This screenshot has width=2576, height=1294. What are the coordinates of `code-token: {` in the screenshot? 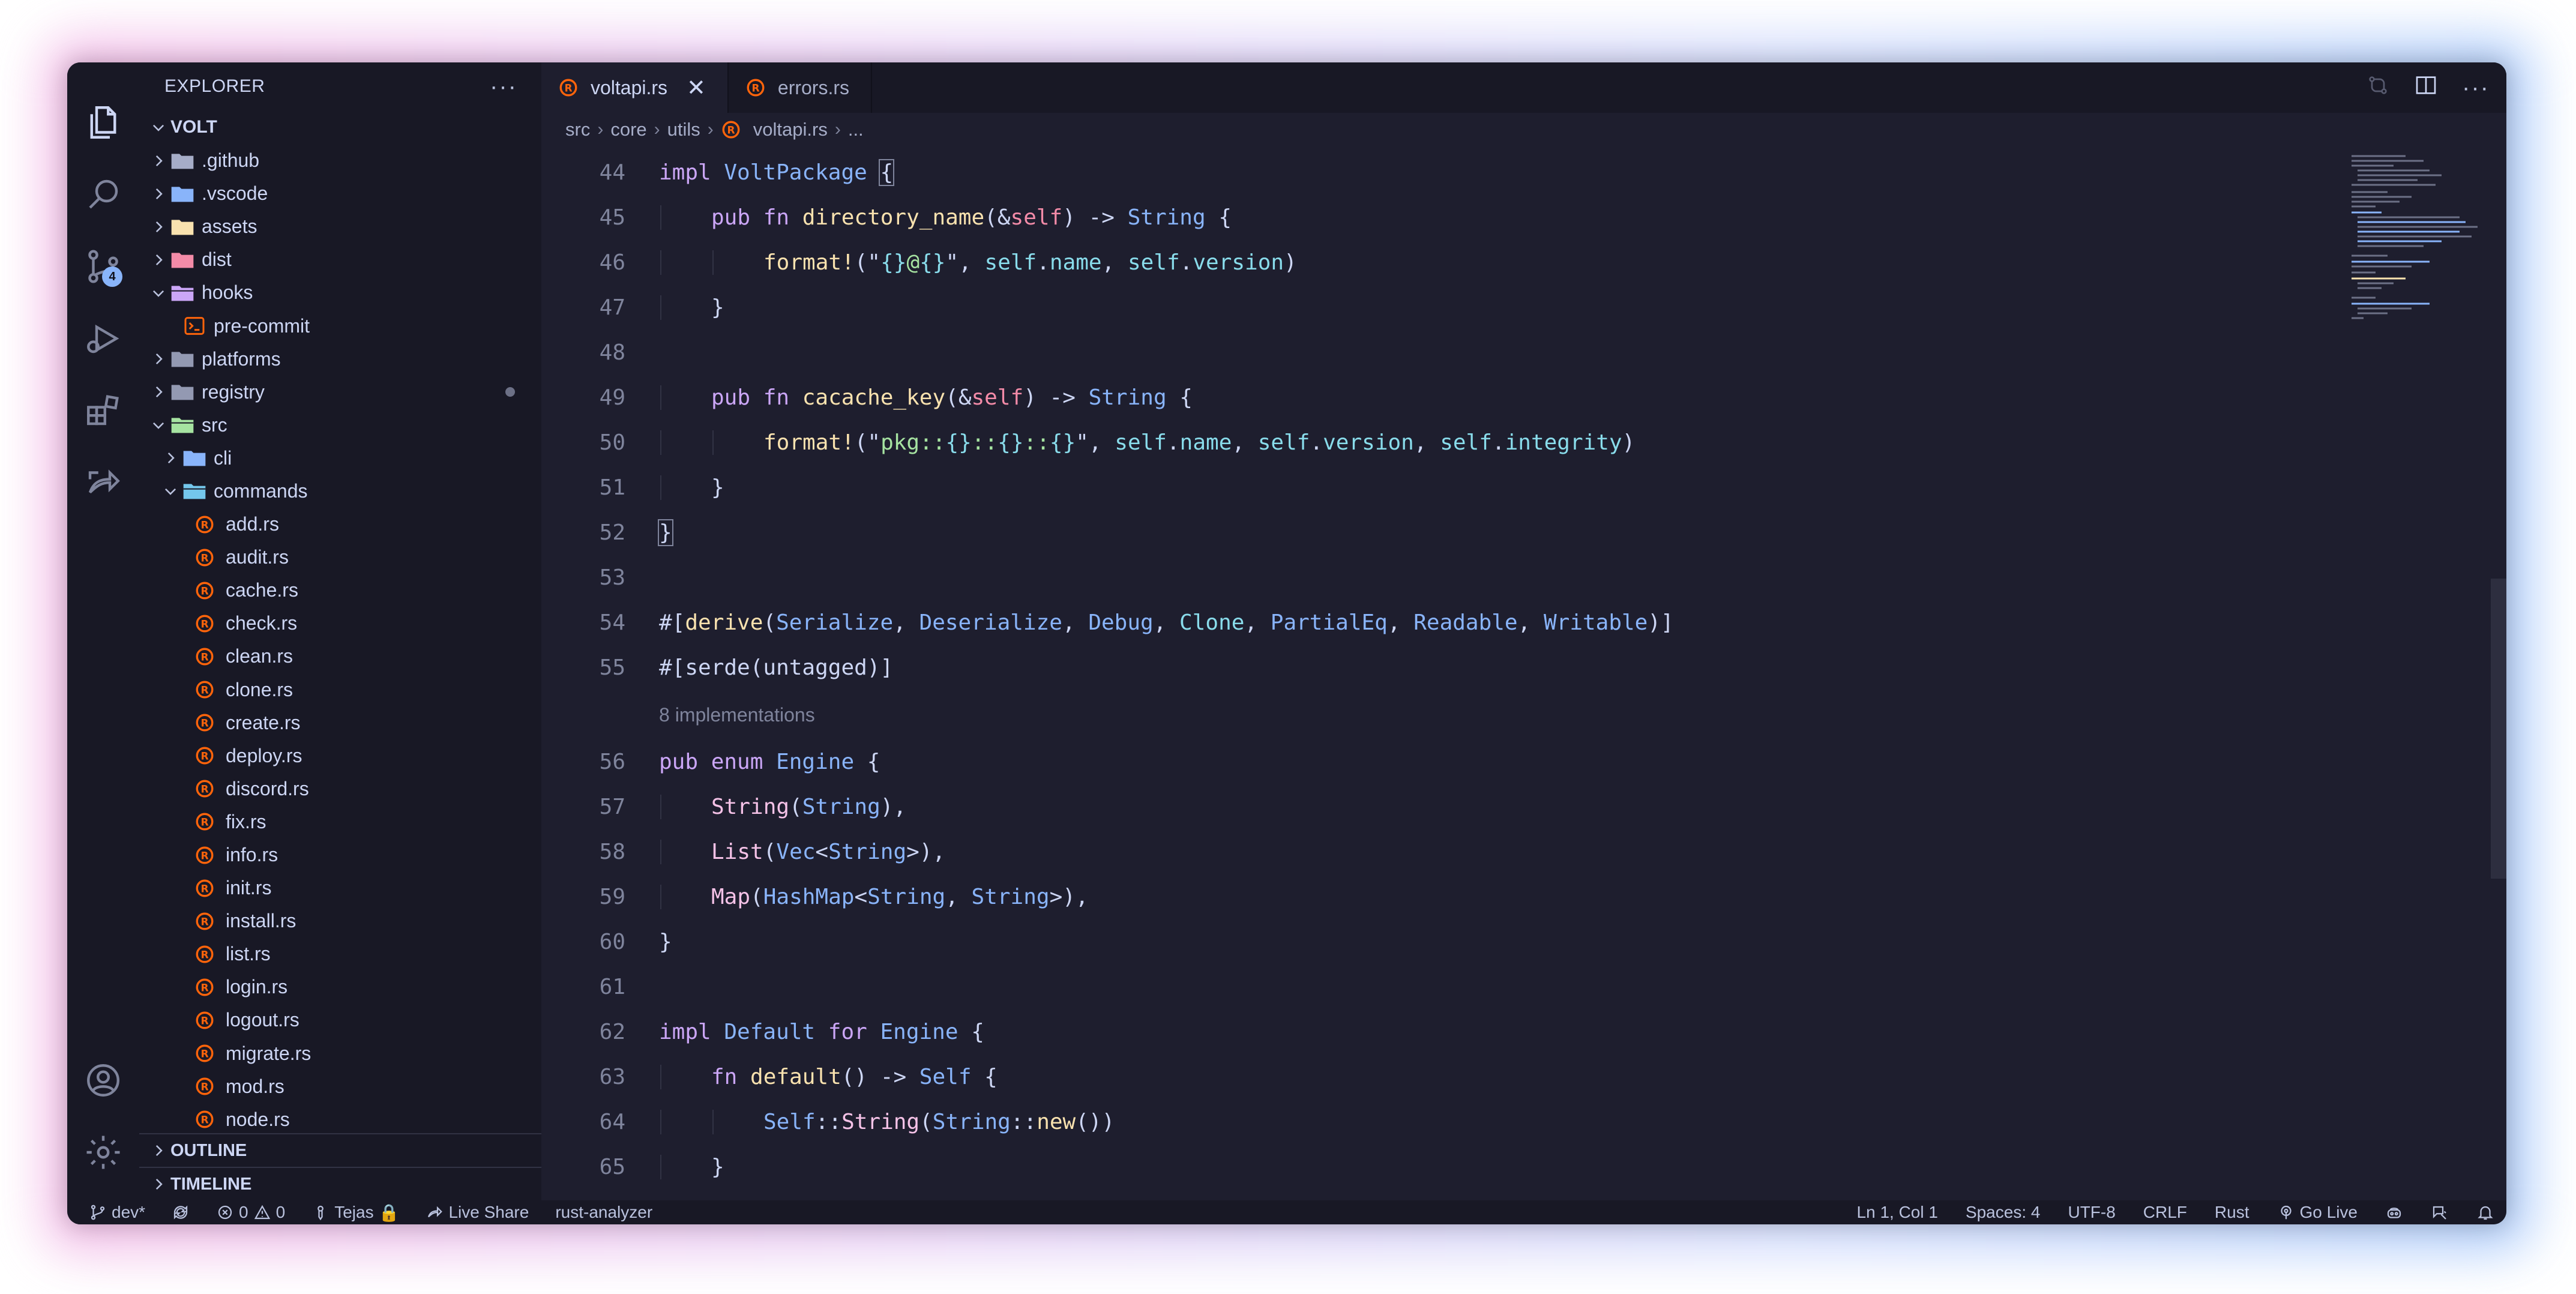 It's located at (1179, 397).